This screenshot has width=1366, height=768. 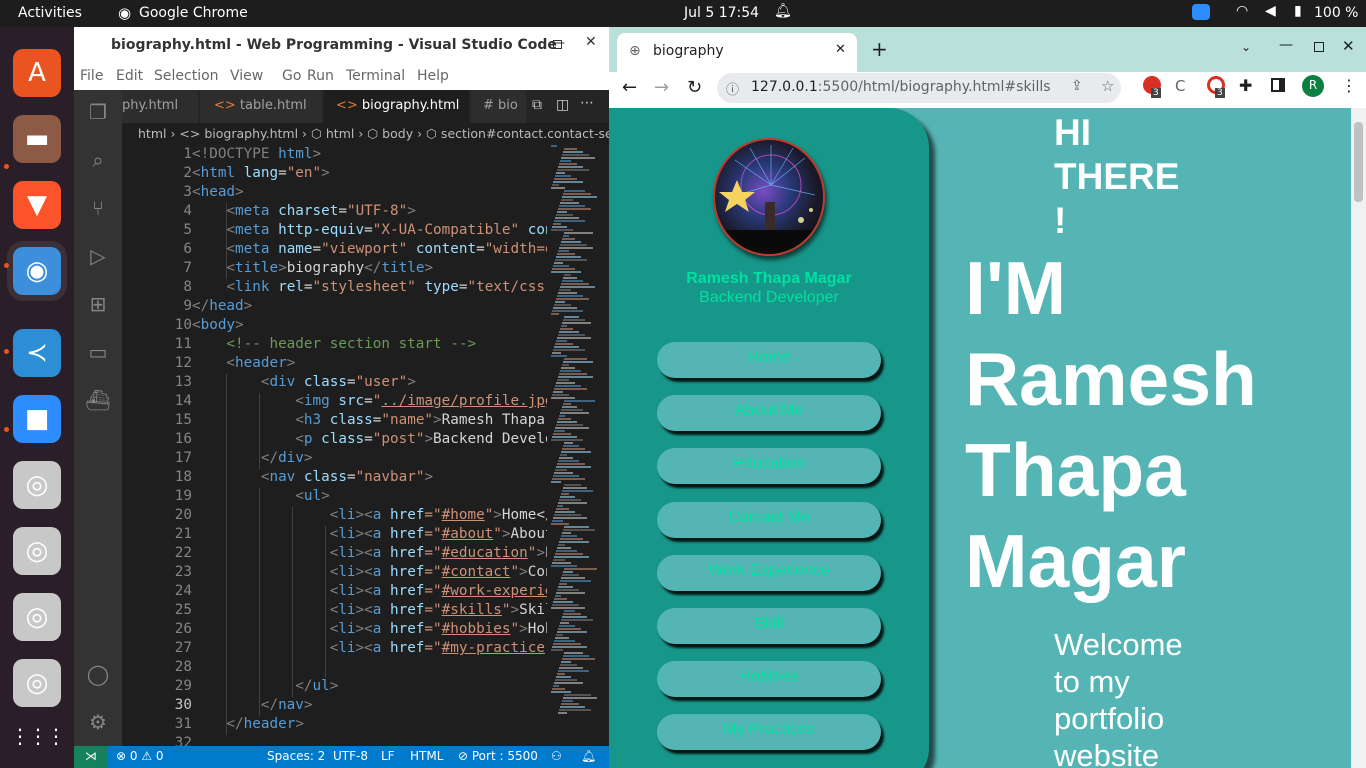 I want to click on active-app-label: Google Chrome, so click(x=193, y=13).